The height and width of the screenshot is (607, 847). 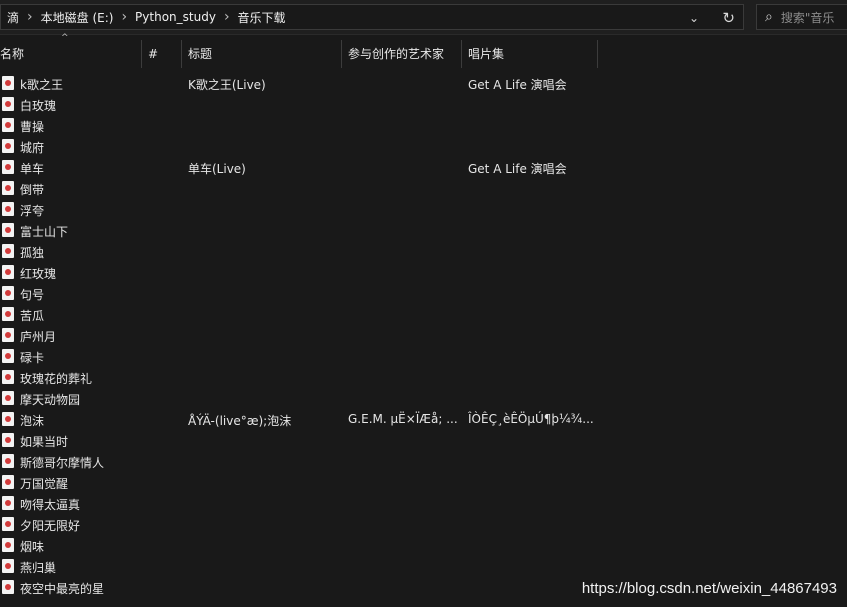 What do you see at coordinates (50, 505) in the screenshot?
I see `file-name: 吻得太逼真` at bounding box center [50, 505].